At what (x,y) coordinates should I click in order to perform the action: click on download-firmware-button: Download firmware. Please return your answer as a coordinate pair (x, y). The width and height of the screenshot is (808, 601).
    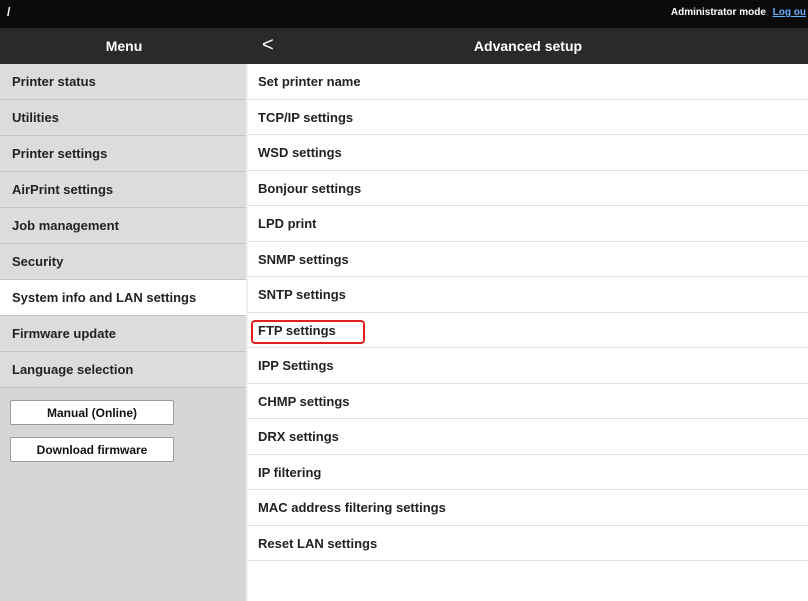
    Looking at the image, I should click on (92, 449).